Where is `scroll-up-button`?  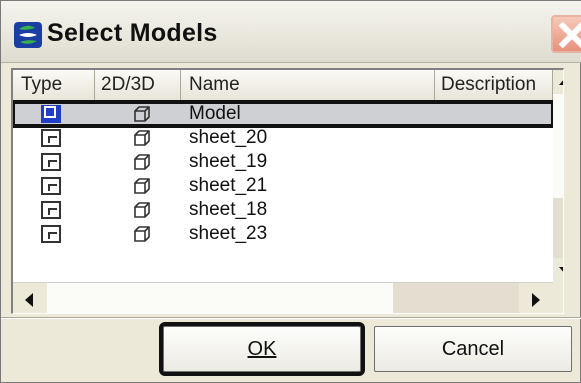
scroll-up-button is located at coordinates (558, 82).